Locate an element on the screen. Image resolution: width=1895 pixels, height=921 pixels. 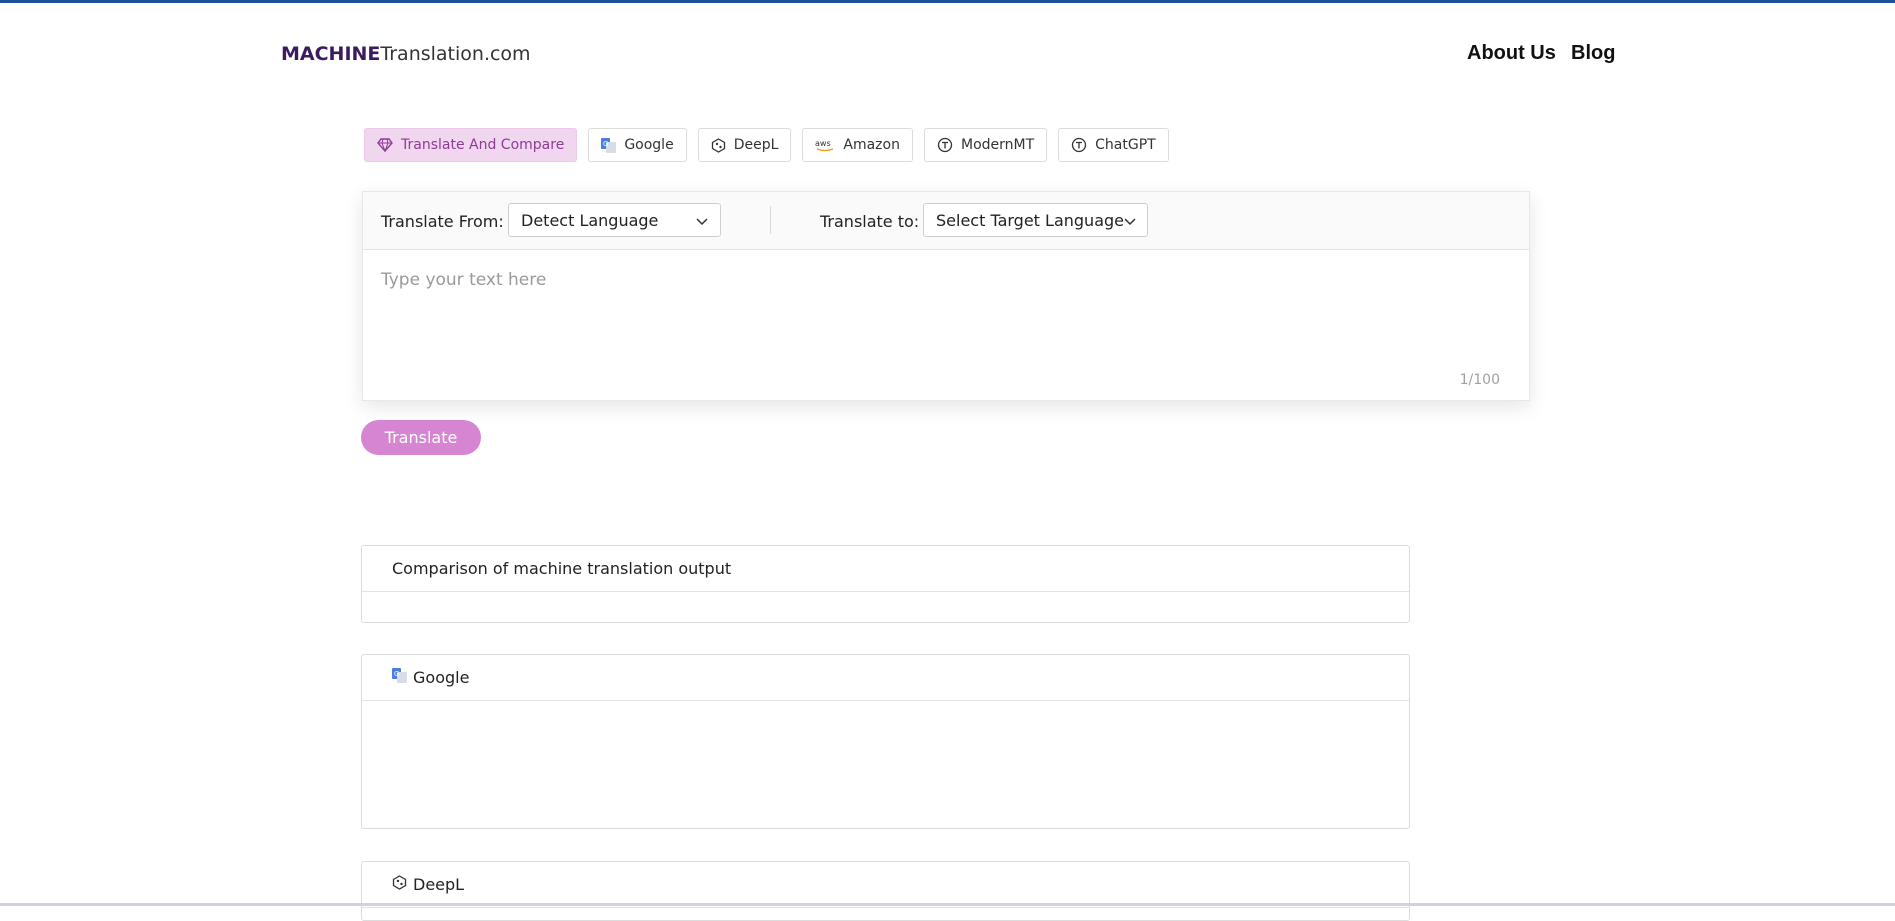
translate-button: Translate is located at coordinates (421, 437).